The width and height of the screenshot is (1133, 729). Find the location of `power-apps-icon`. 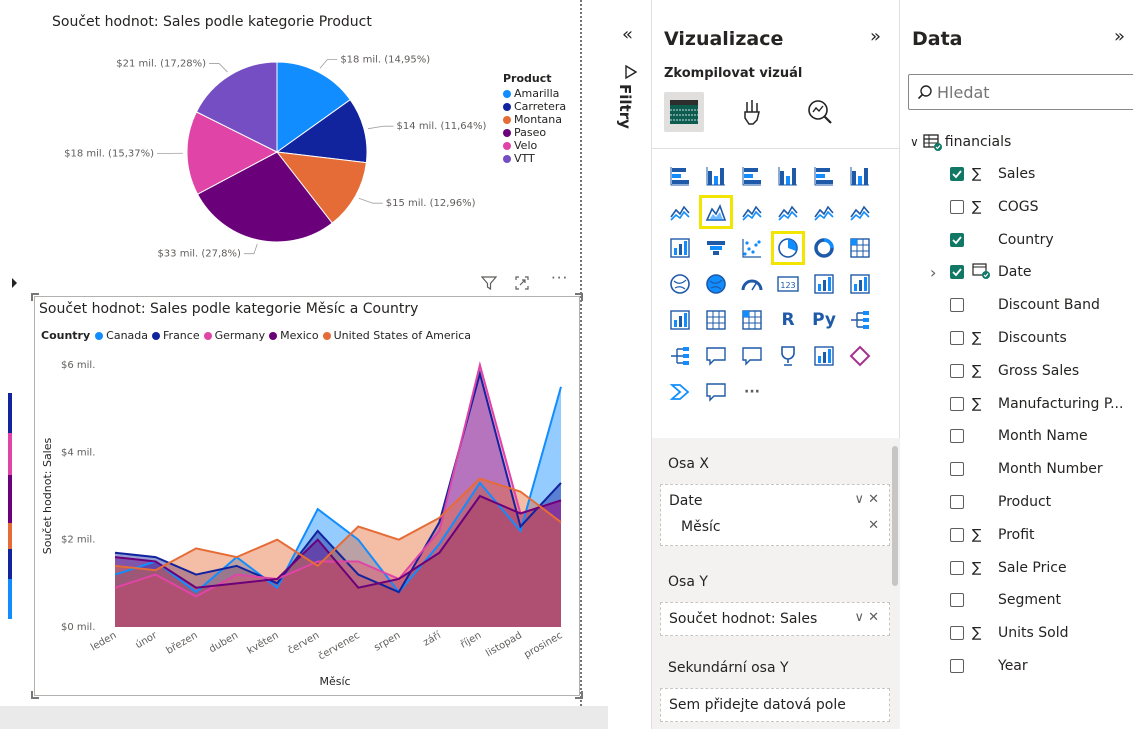

power-apps-icon is located at coordinates (860, 356).